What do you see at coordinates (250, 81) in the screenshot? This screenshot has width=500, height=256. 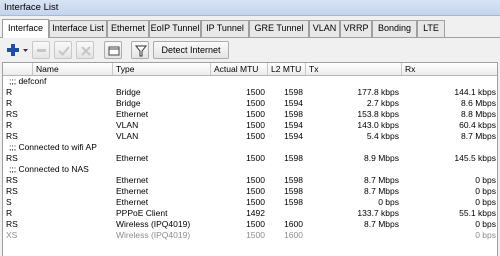 I see `comment-row: ;;; defconf` at bounding box center [250, 81].